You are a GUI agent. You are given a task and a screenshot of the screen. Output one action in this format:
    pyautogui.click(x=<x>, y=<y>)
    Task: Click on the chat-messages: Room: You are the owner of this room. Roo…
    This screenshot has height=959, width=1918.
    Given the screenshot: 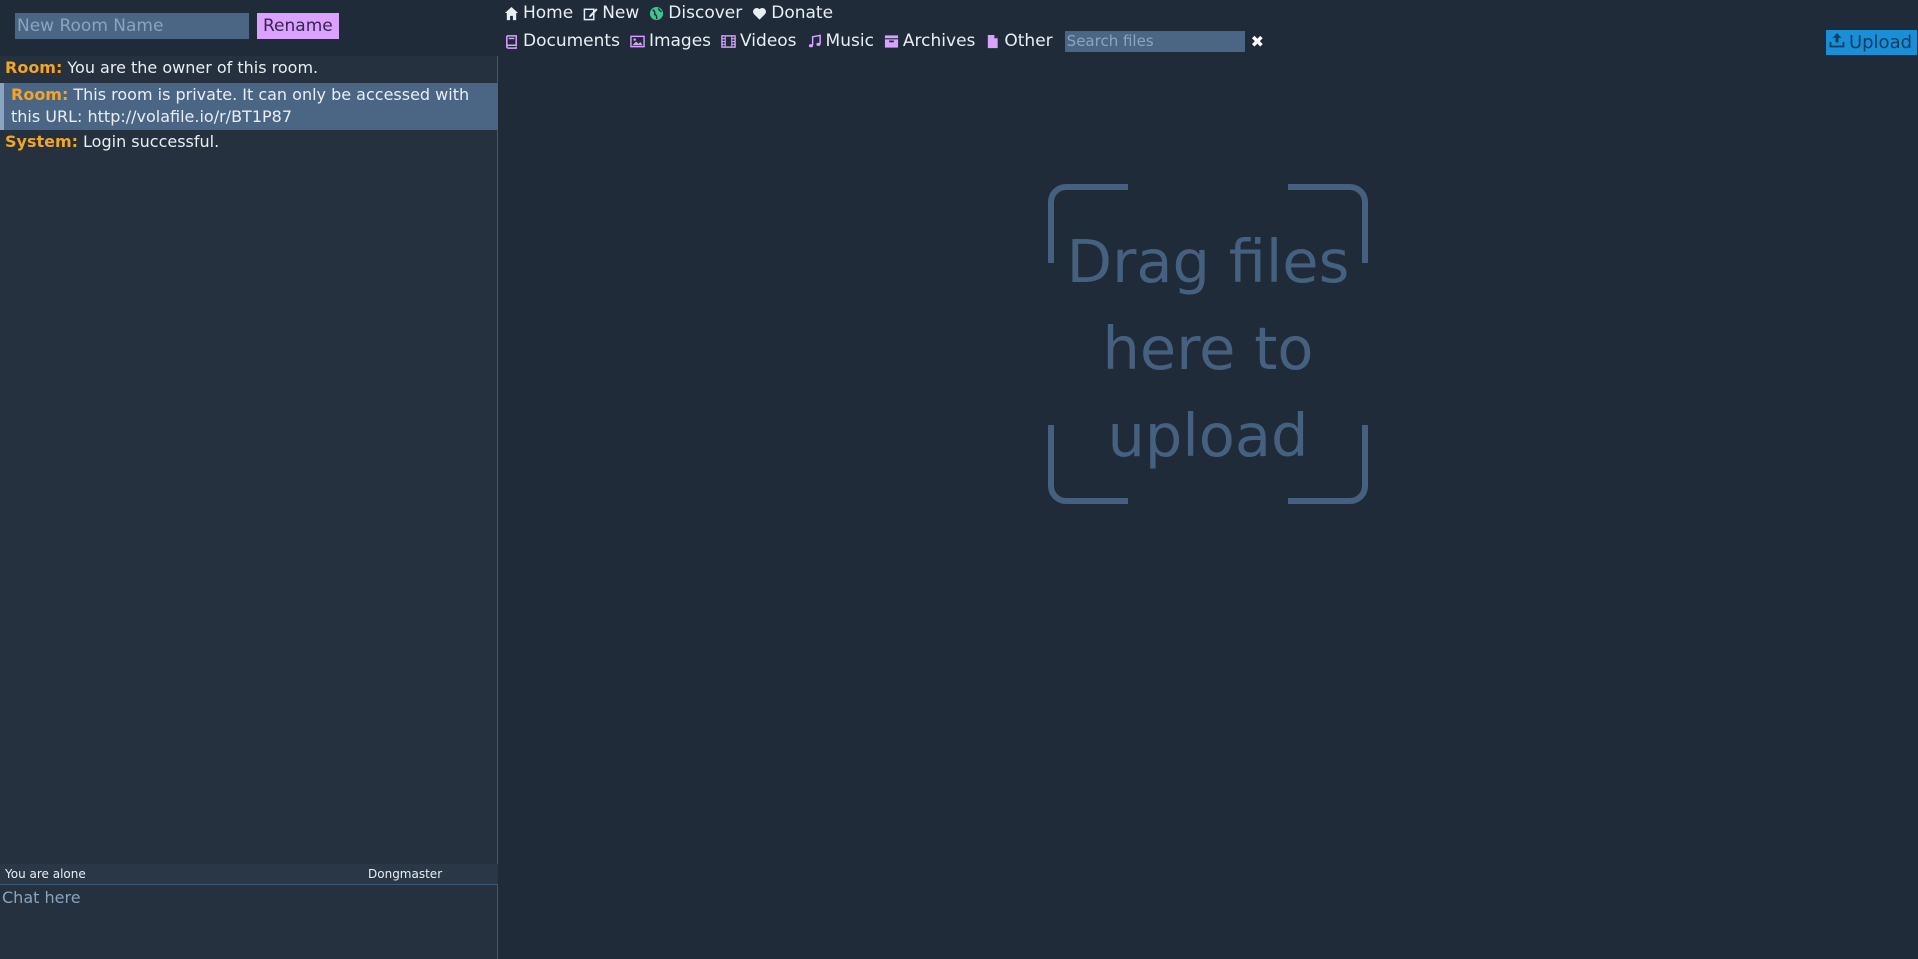 What is the action you would take?
    pyautogui.click(x=249, y=105)
    